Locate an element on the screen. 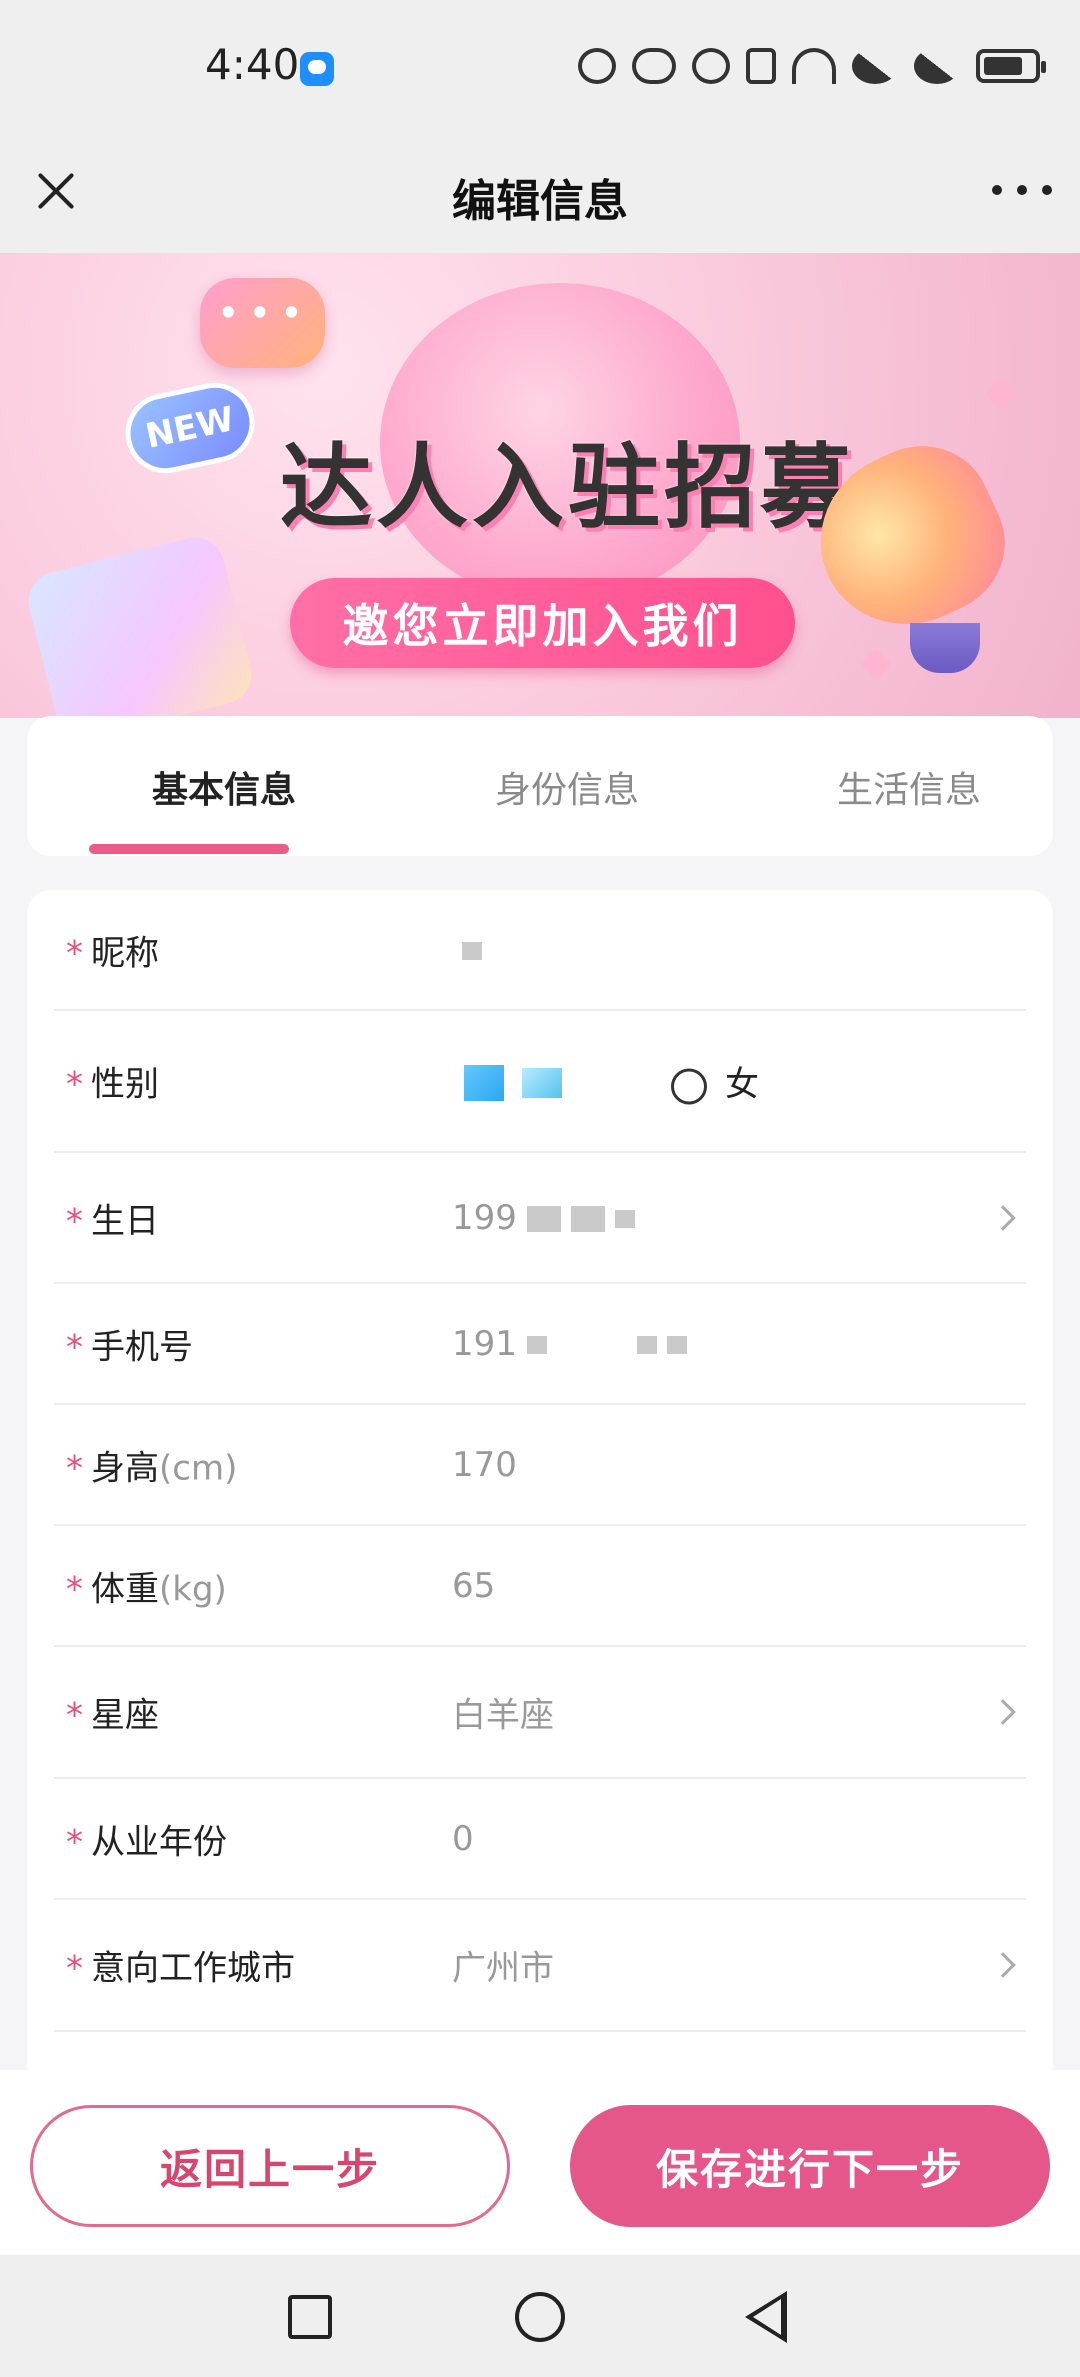 The image size is (1080, 2377). tabs-bar: 基本信息 身份信息 生活信息 is located at coordinates (540, 786).